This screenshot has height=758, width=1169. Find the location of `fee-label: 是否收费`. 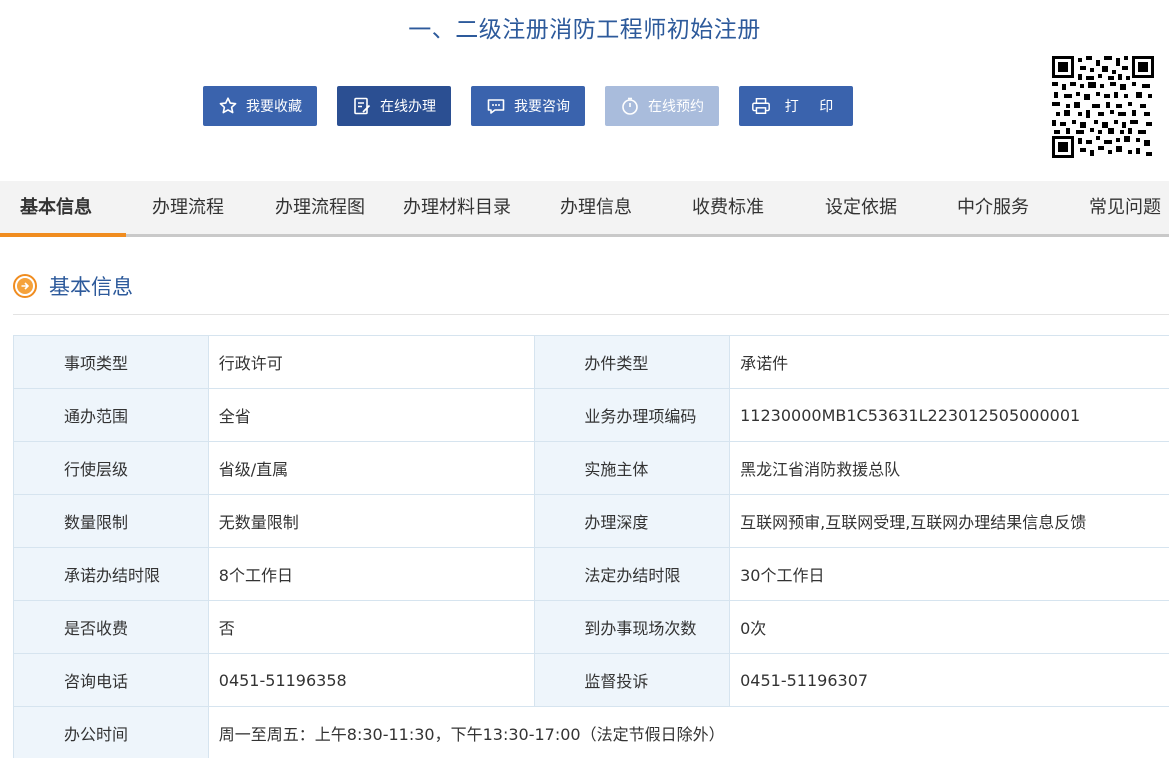

fee-label: 是否收费 is located at coordinates (111, 627).